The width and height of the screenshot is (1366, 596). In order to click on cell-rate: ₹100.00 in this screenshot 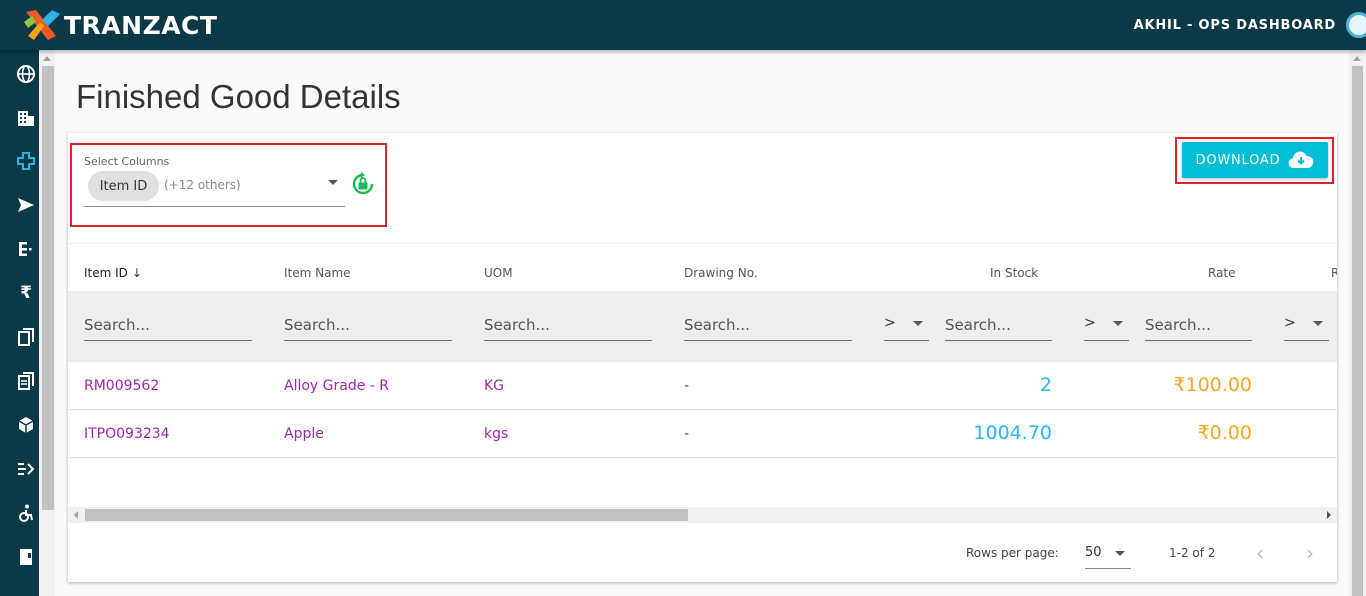, I will do `click(1212, 385)`.